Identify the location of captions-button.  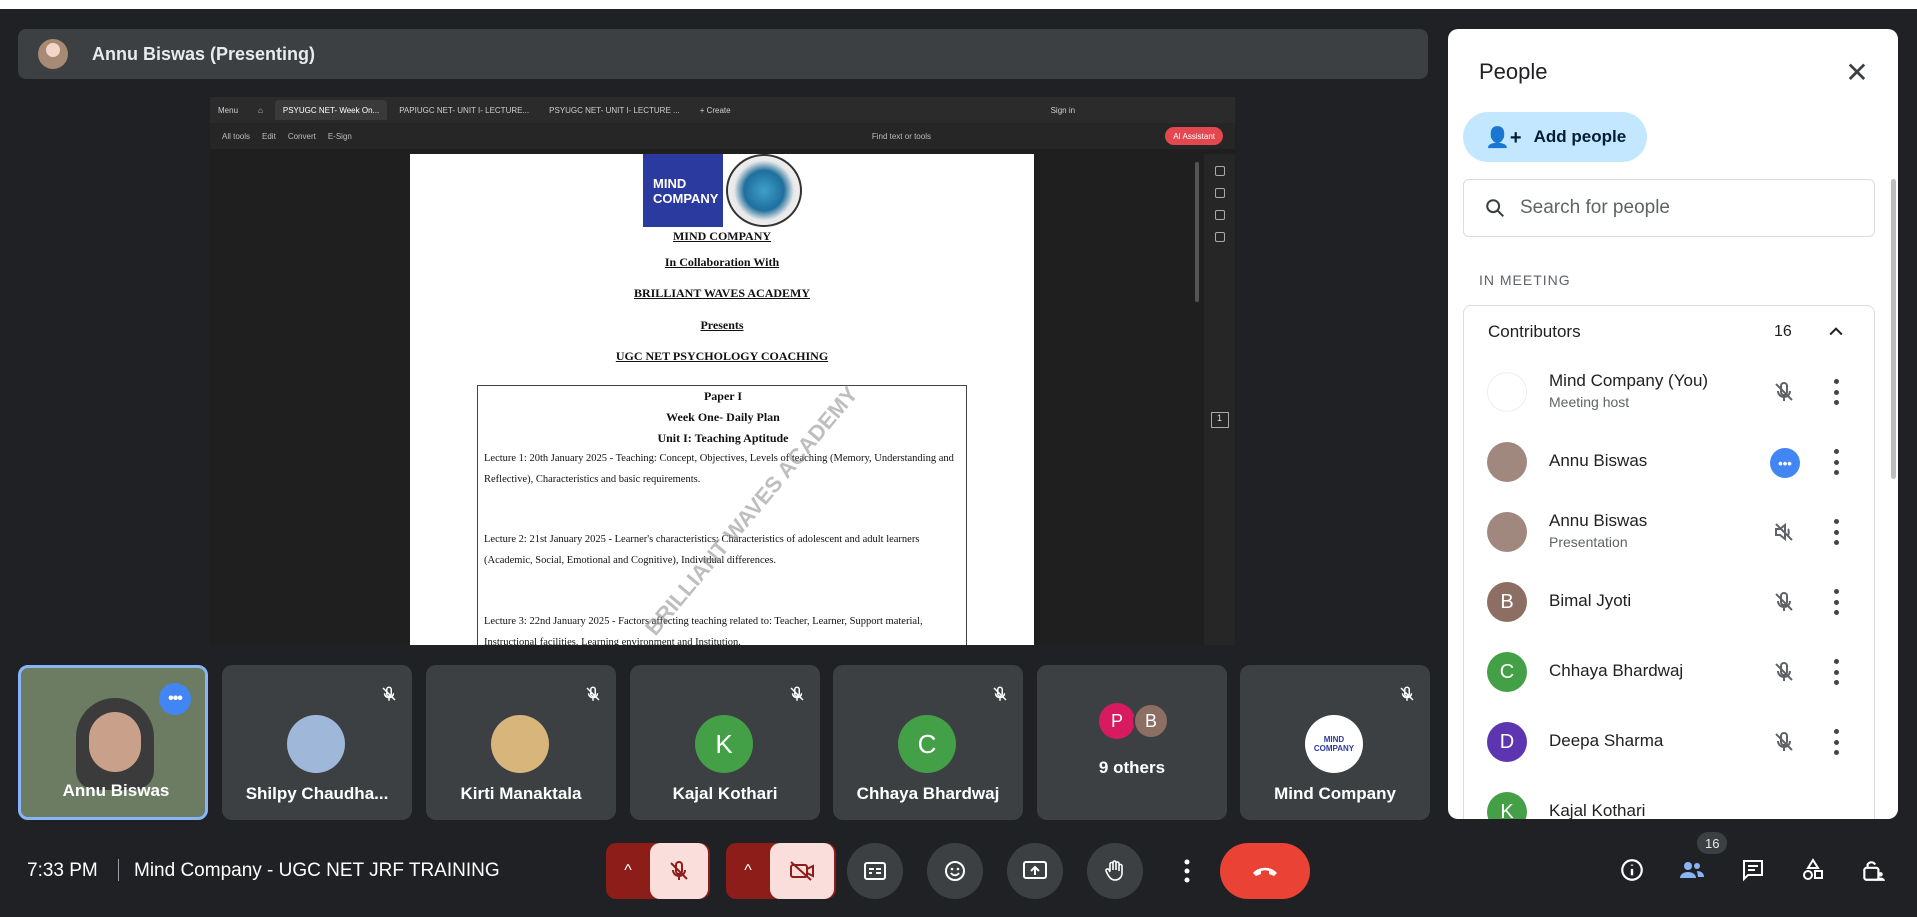
(875, 871).